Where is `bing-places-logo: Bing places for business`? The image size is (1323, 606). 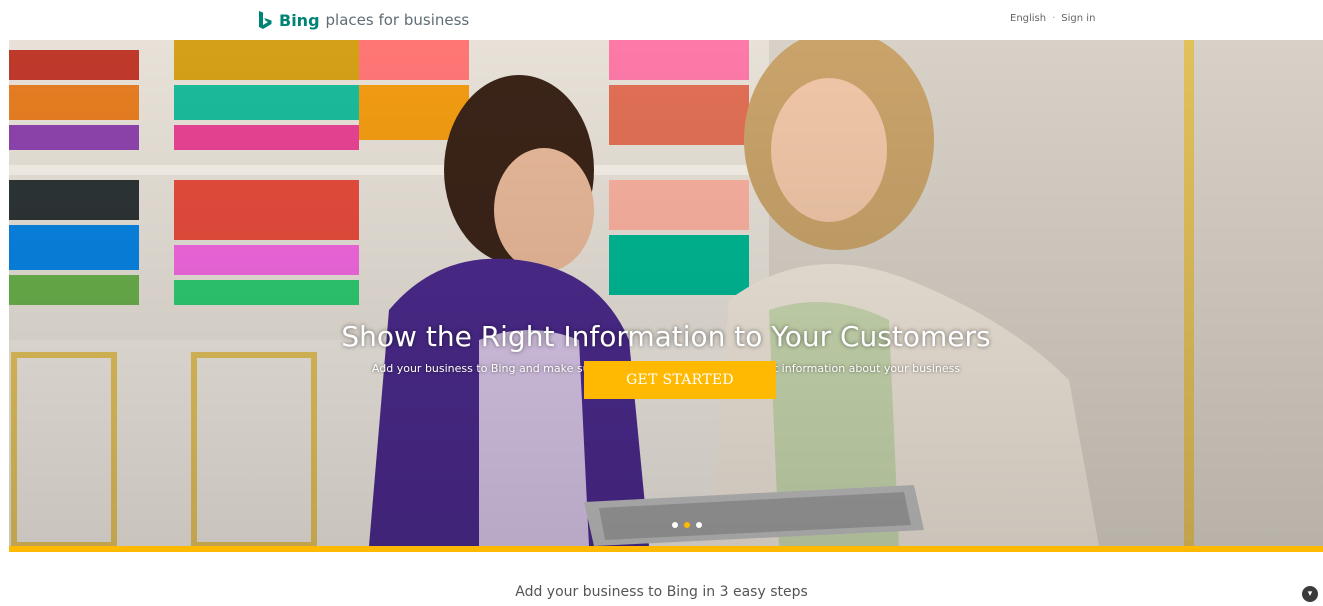
bing-places-logo: Bing places for business is located at coordinates (363, 20).